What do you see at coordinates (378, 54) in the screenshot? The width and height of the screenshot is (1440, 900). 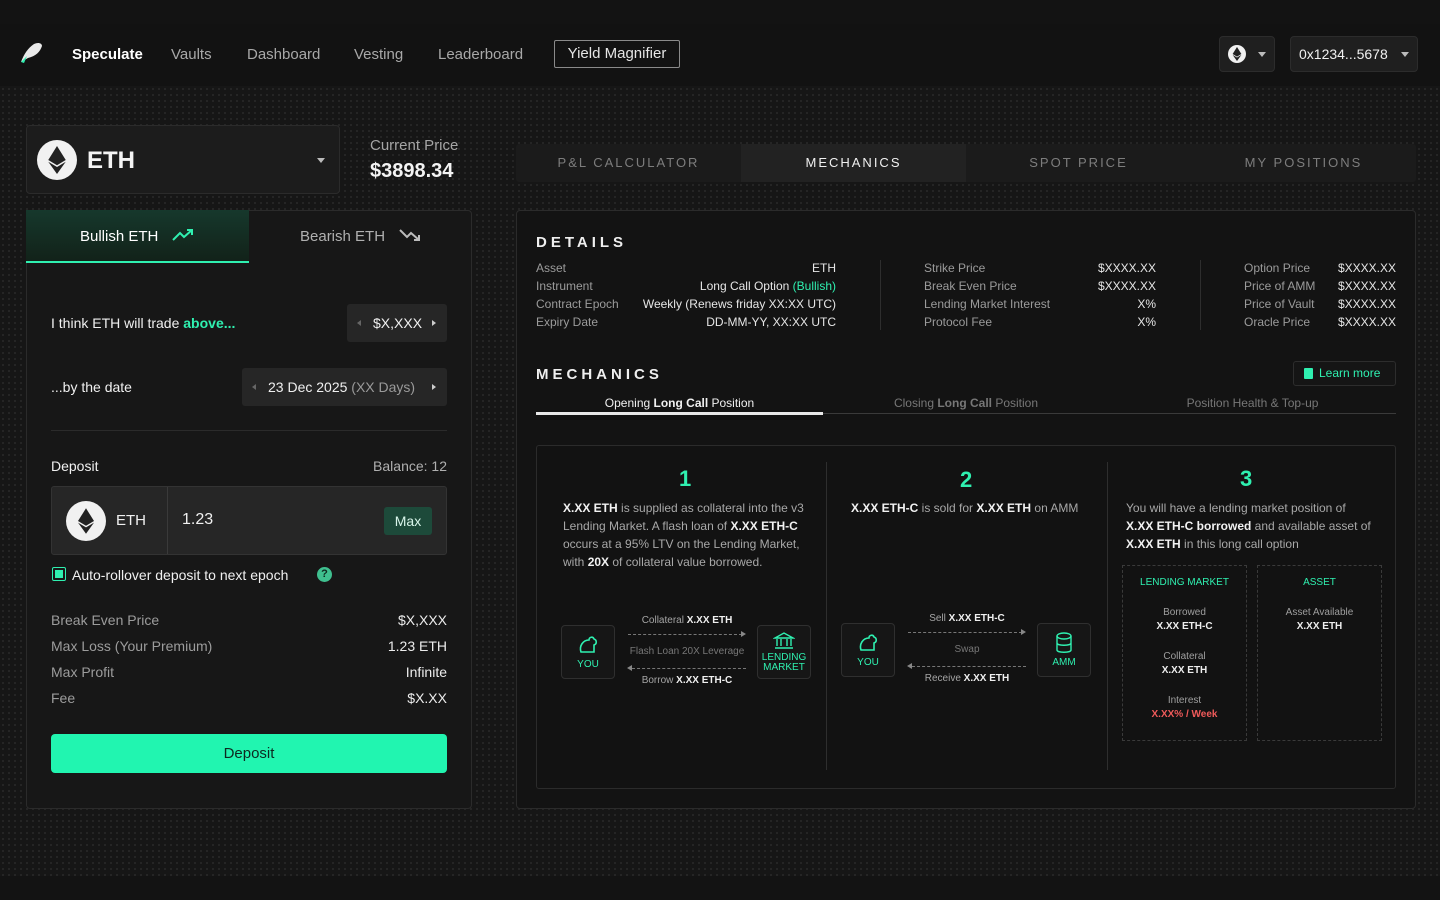 I see `nav-vesting: Vesting` at bounding box center [378, 54].